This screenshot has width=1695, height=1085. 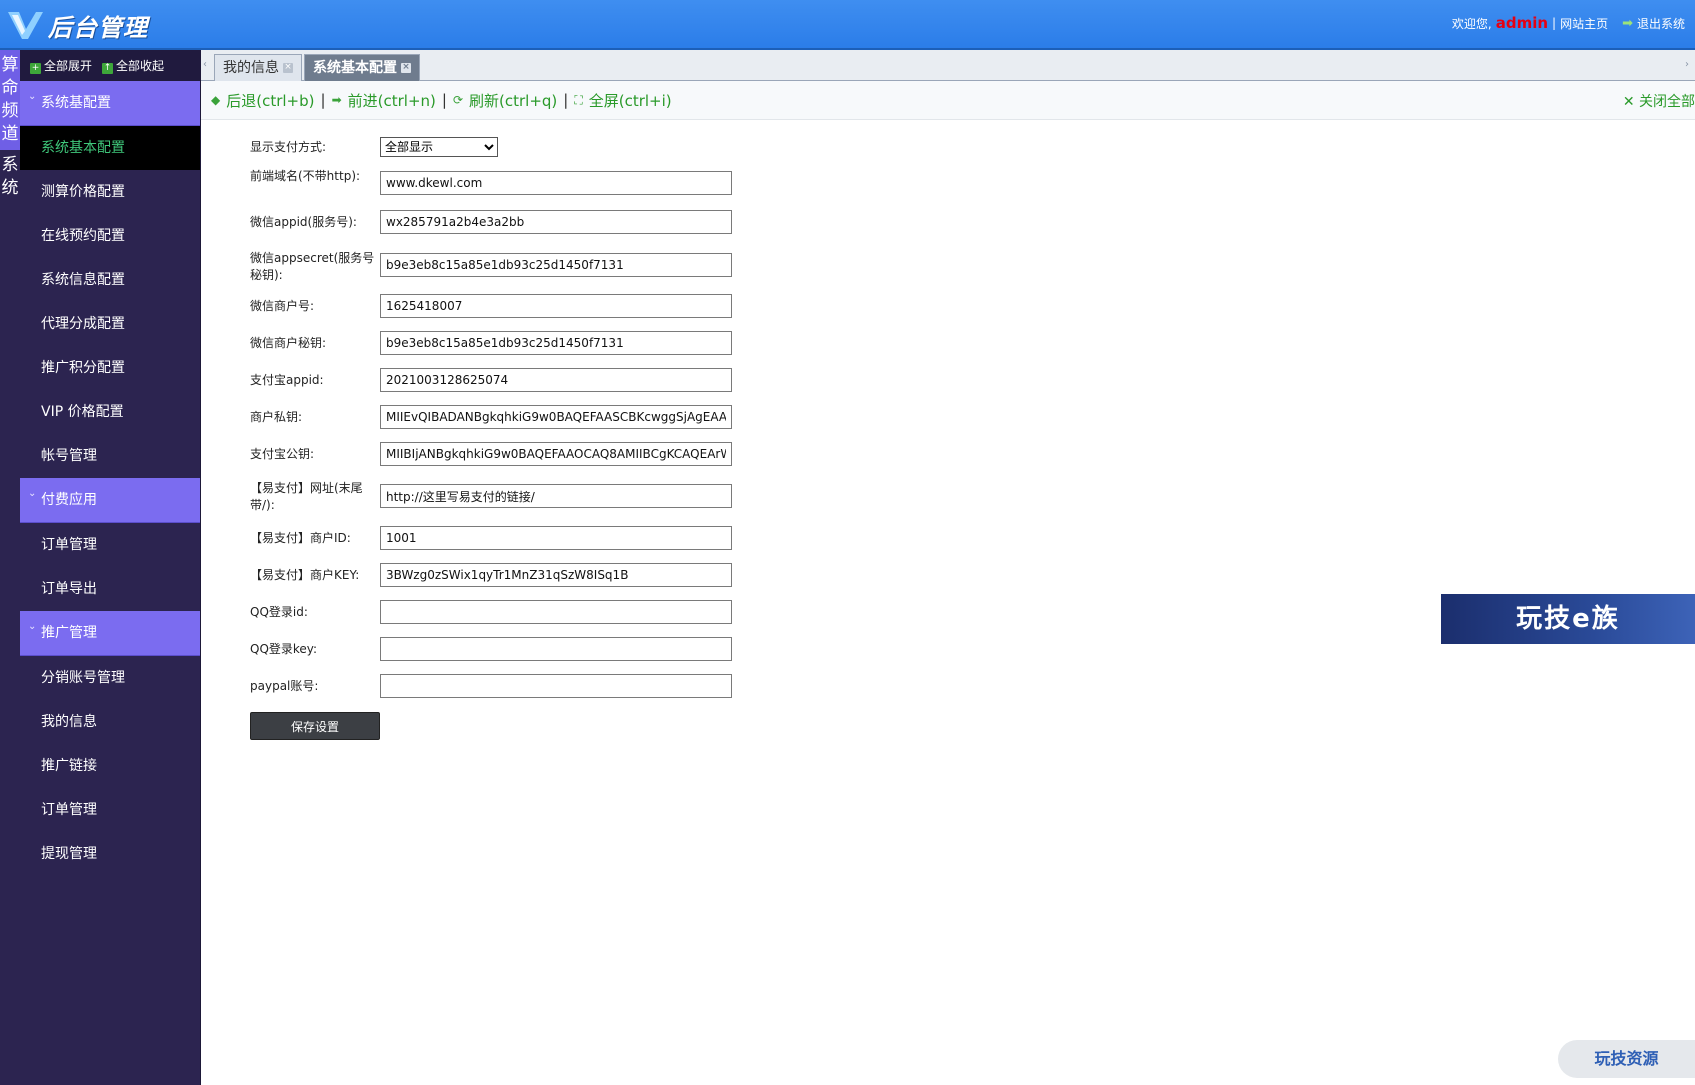 I want to click on welcome-text: 欢迎您,, so click(x=1471, y=23).